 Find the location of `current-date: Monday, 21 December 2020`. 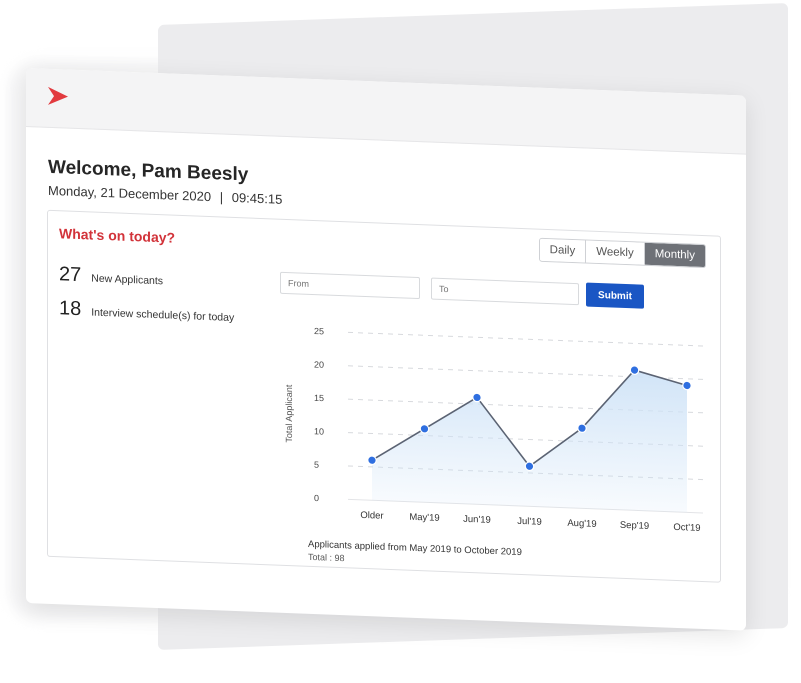

current-date: Monday, 21 December 2020 is located at coordinates (130, 193).